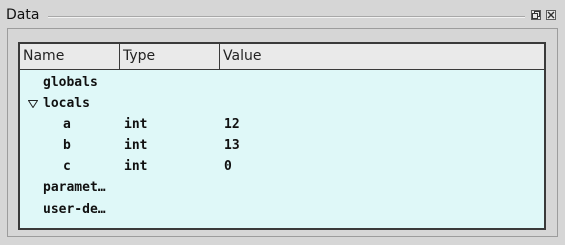  I want to click on variable-value: 0, so click(228, 166).